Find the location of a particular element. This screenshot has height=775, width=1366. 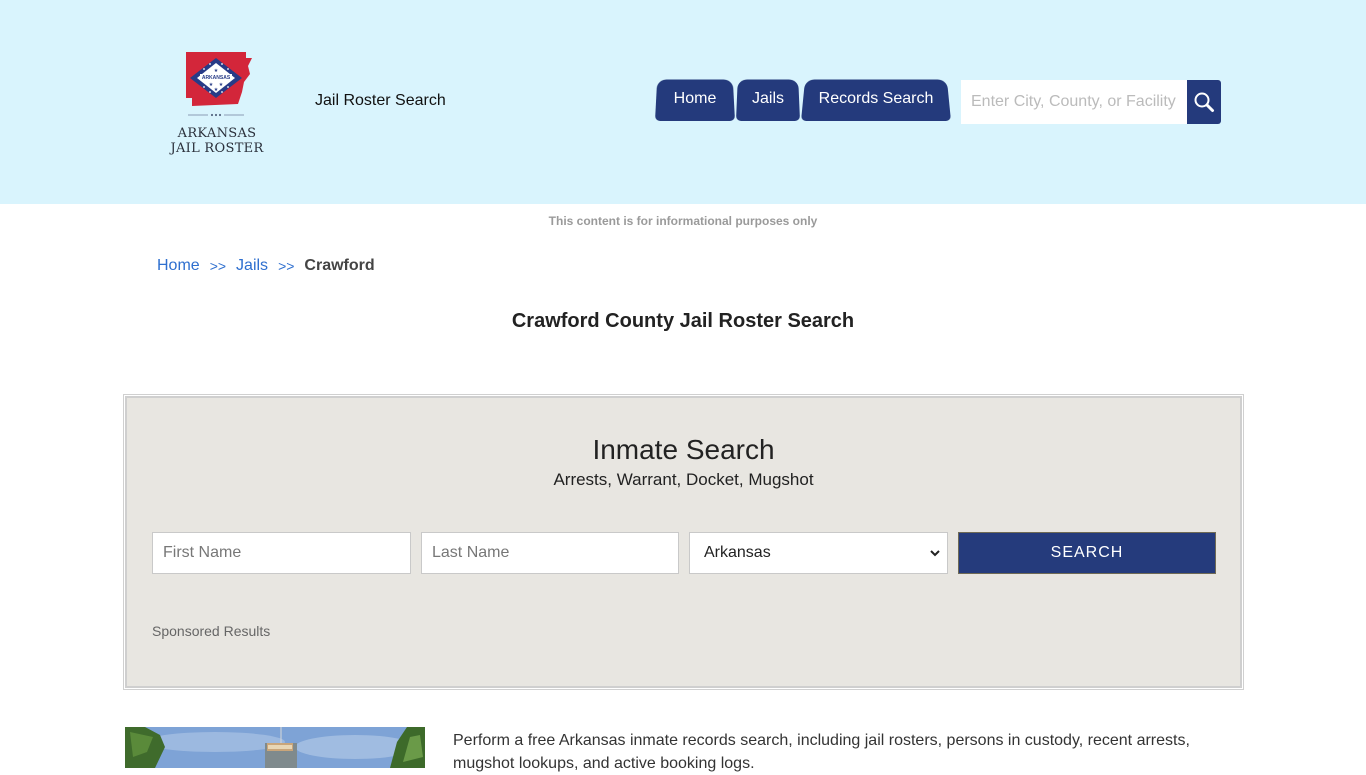

first-name-input is located at coordinates (281, 553).